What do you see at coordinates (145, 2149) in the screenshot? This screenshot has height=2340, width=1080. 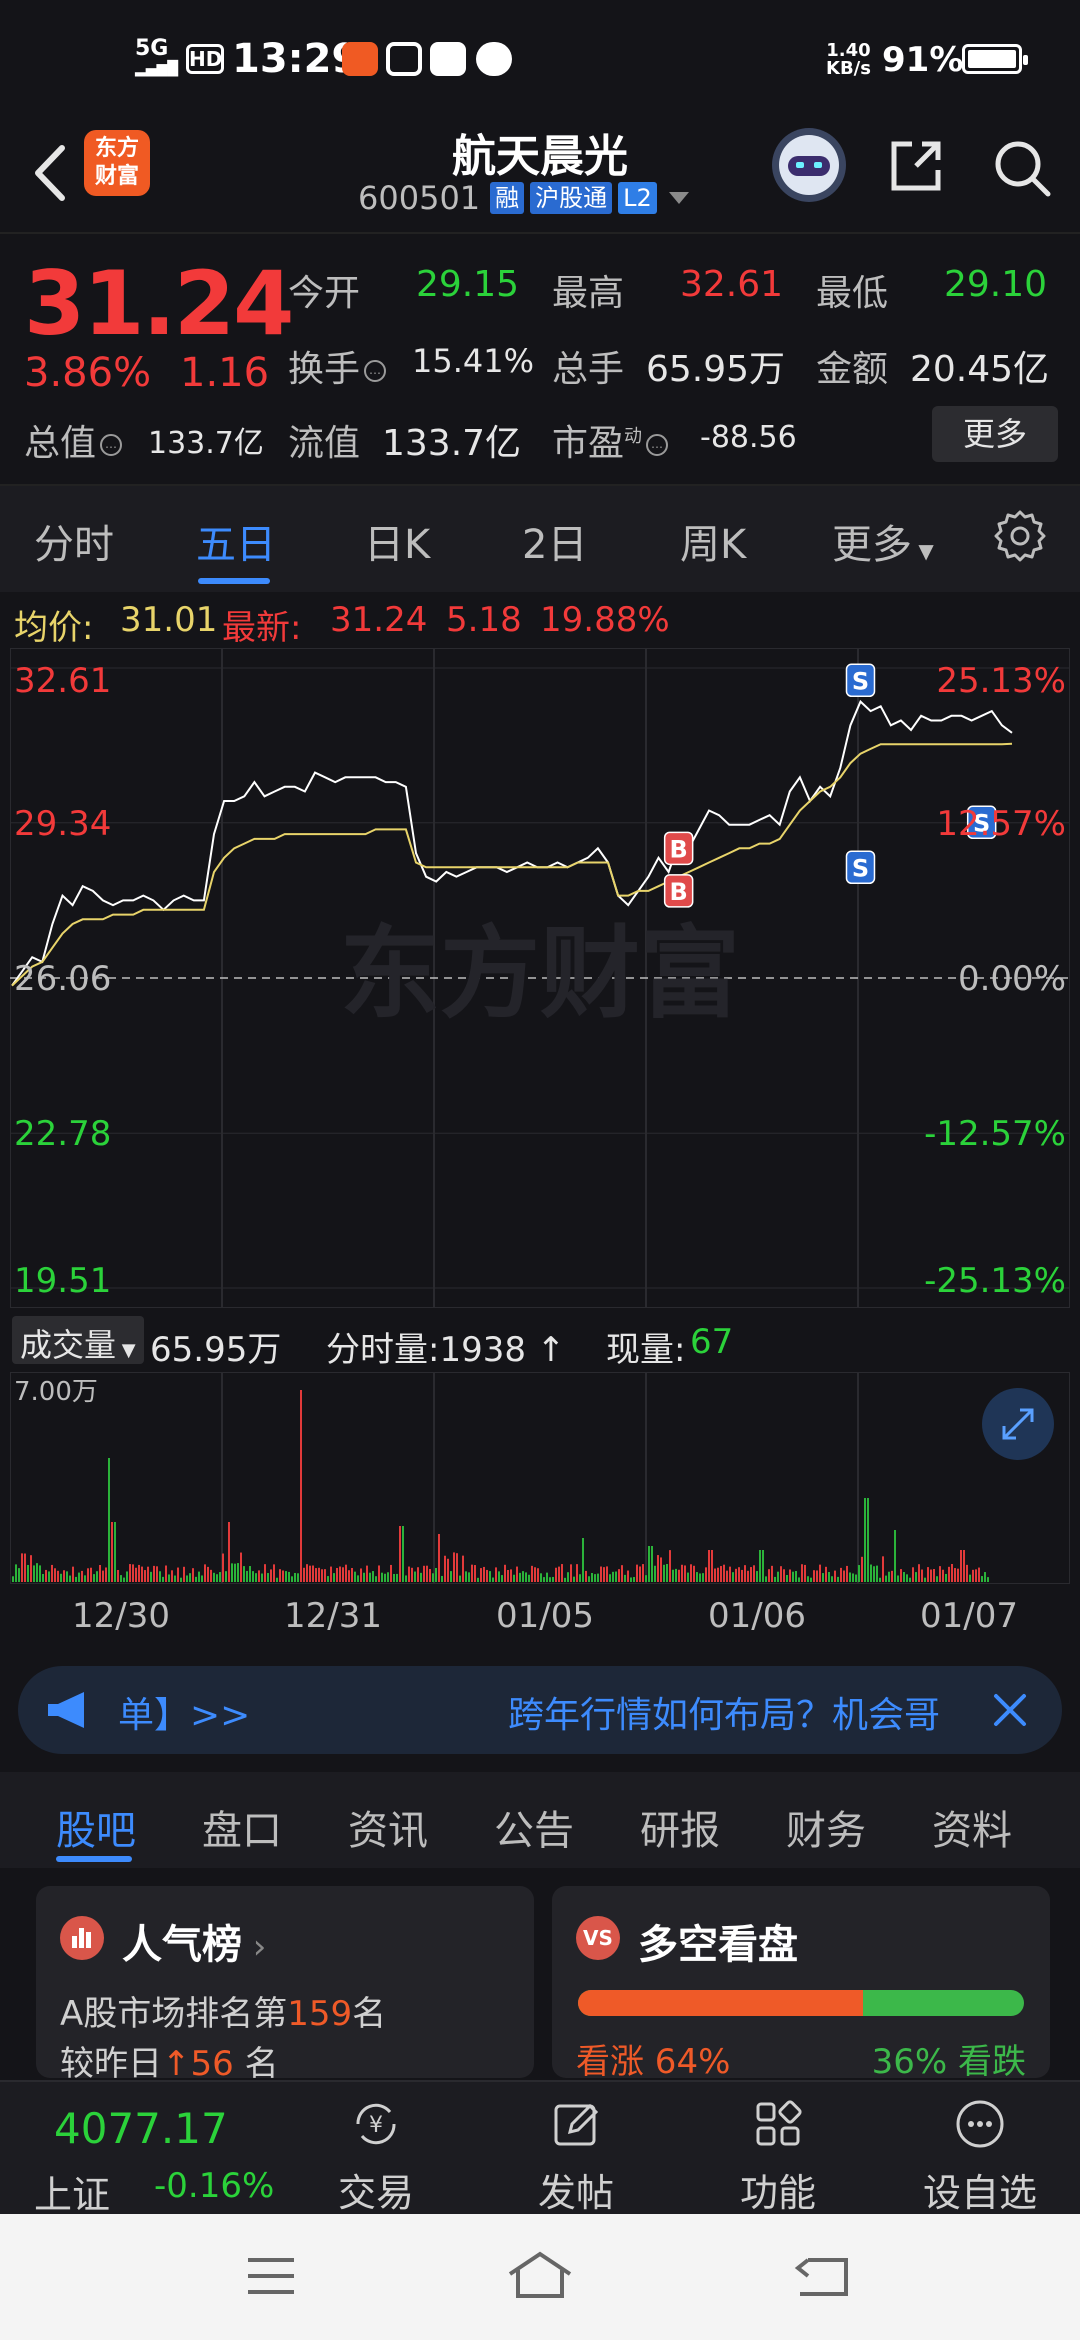 I see `index-ticker: 4077.17 上证 -0.16%` at bounding box center [145, 2149].